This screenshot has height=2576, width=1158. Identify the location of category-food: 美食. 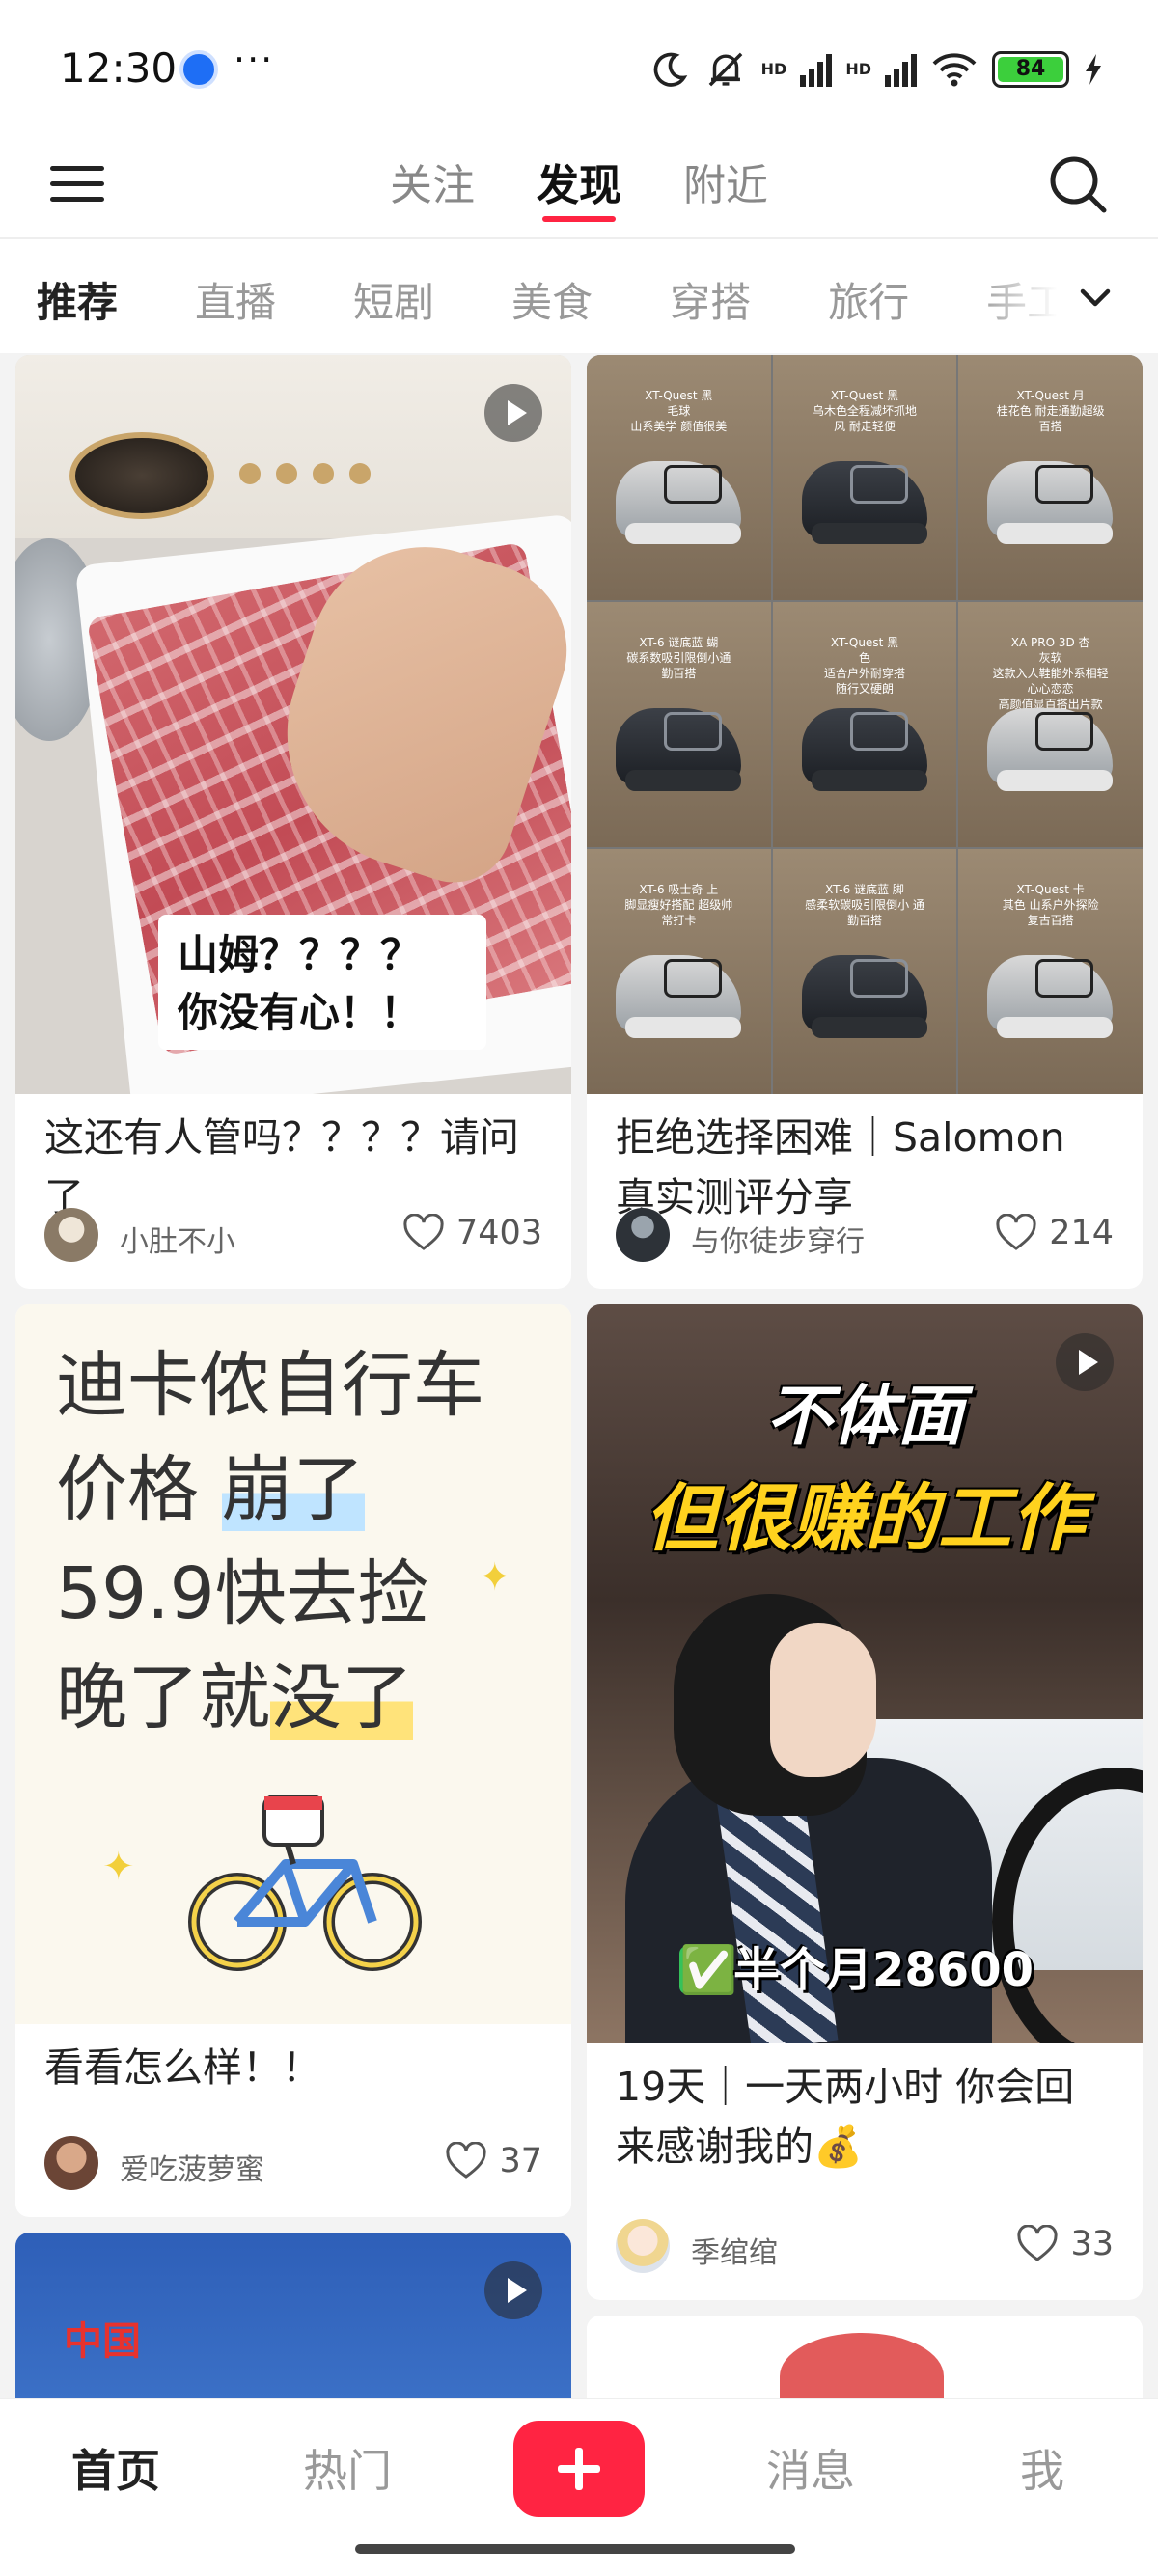
(552, 299).